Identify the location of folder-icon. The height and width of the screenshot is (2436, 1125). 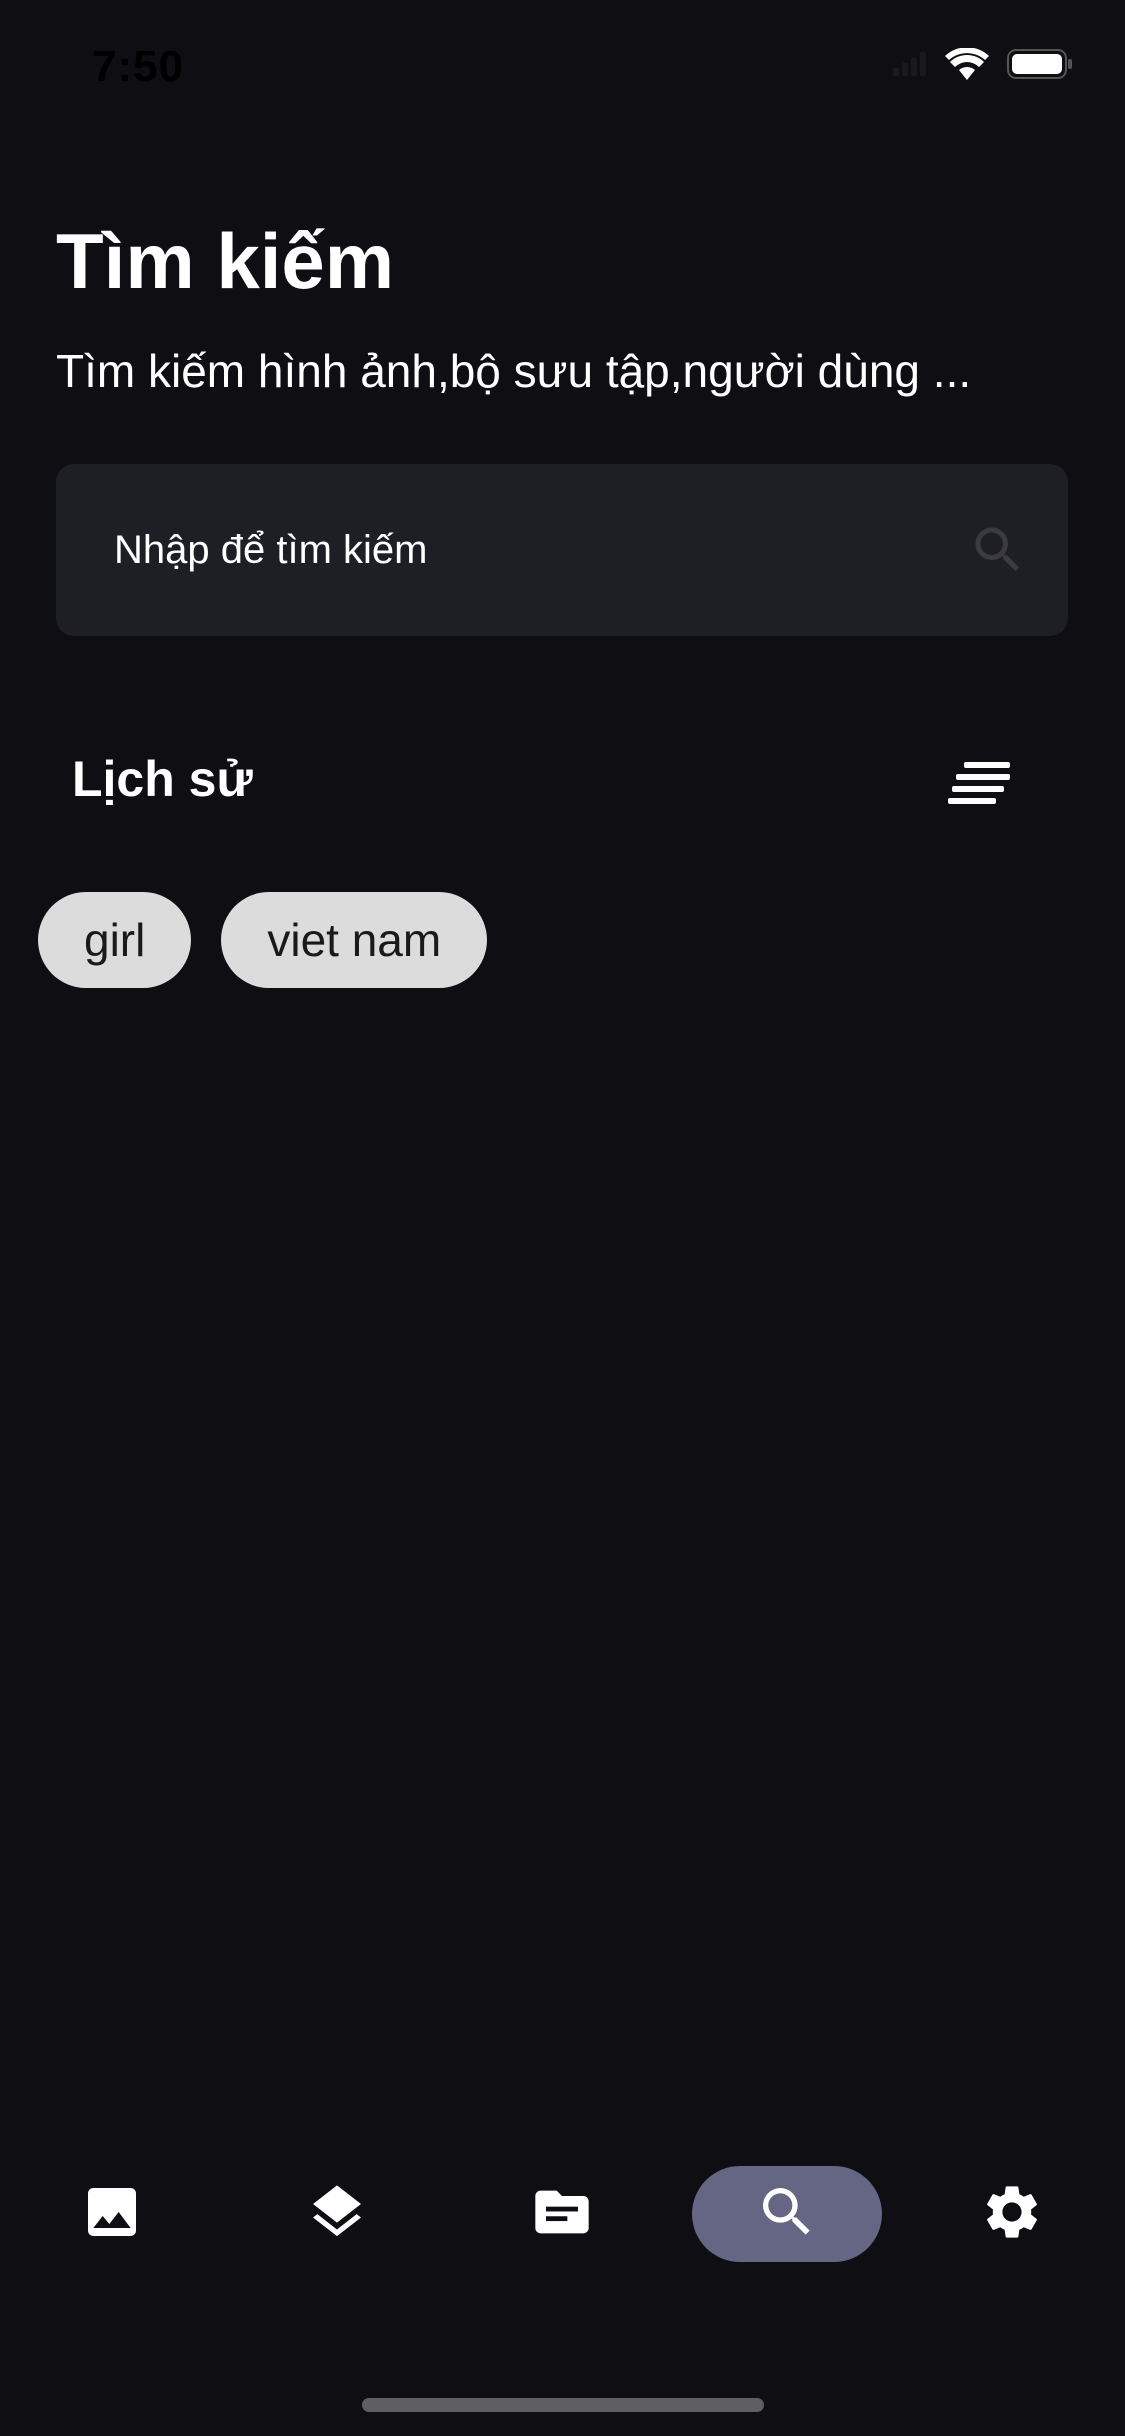
(562, 2214).